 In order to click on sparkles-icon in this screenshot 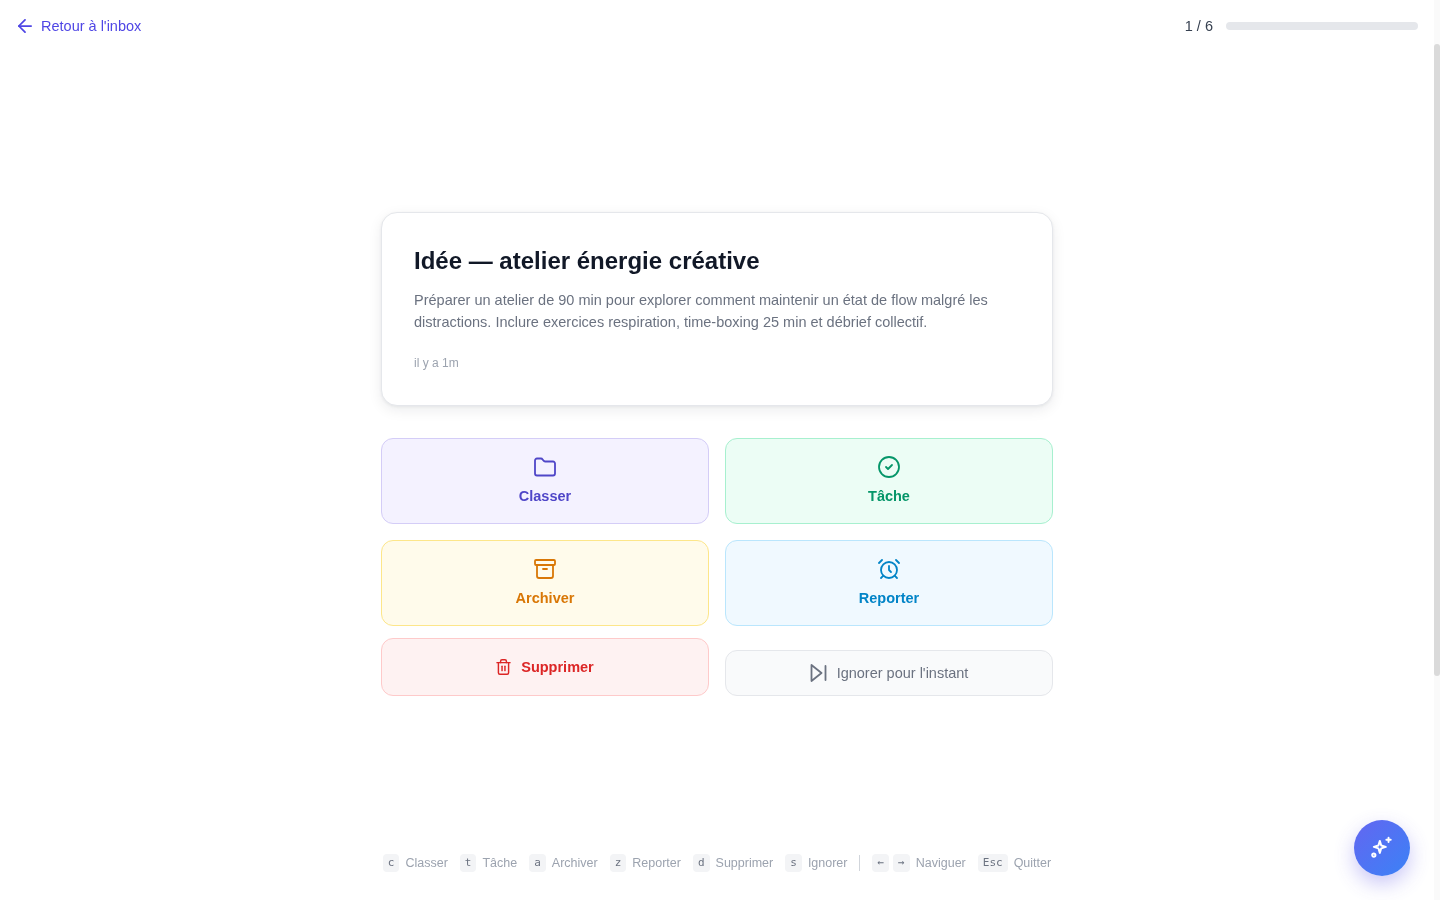, I will do `click(1382, 848)`.